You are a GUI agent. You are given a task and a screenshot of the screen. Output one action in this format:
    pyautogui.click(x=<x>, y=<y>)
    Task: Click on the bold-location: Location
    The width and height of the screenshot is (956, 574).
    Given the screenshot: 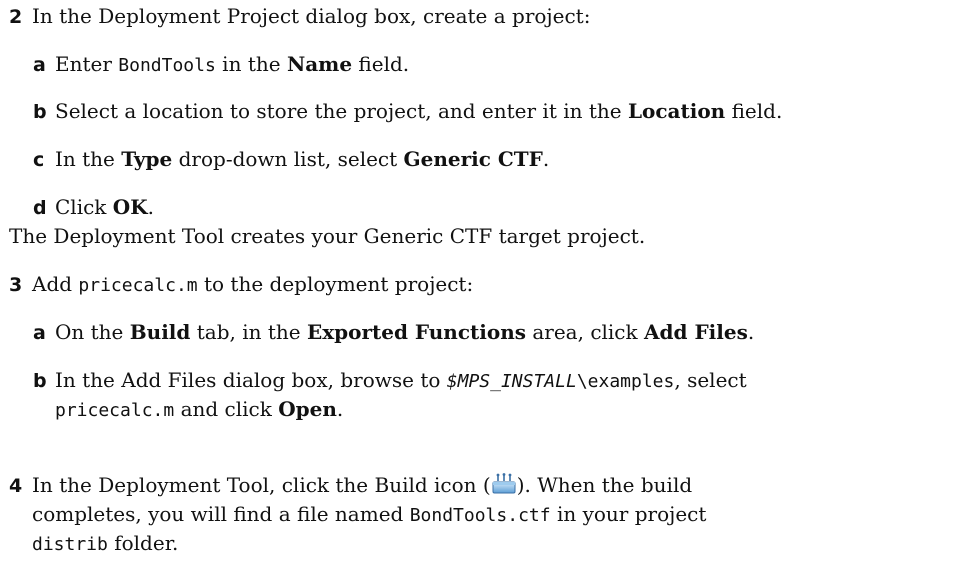 What is the action you would take?
    pyautogui.click(x=676, y=111)
    